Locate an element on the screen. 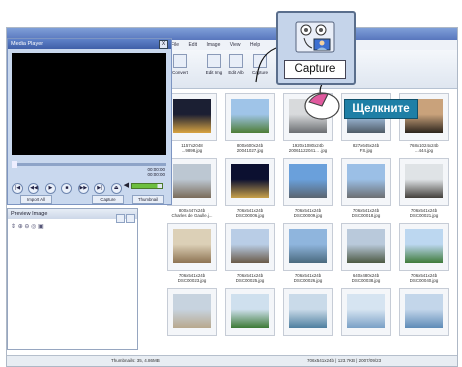 This screenshot has height=367, width=462. mouse-icon is located at coordinates (322, 106).